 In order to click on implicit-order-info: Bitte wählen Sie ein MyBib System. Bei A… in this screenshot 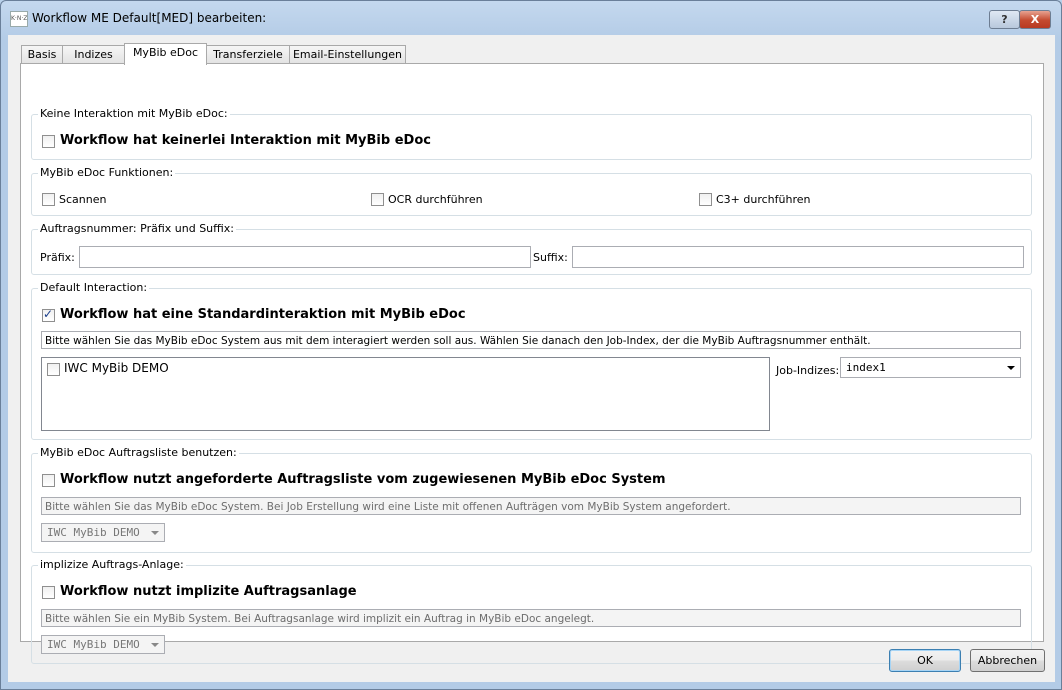, I will do `click(531, 618)`.